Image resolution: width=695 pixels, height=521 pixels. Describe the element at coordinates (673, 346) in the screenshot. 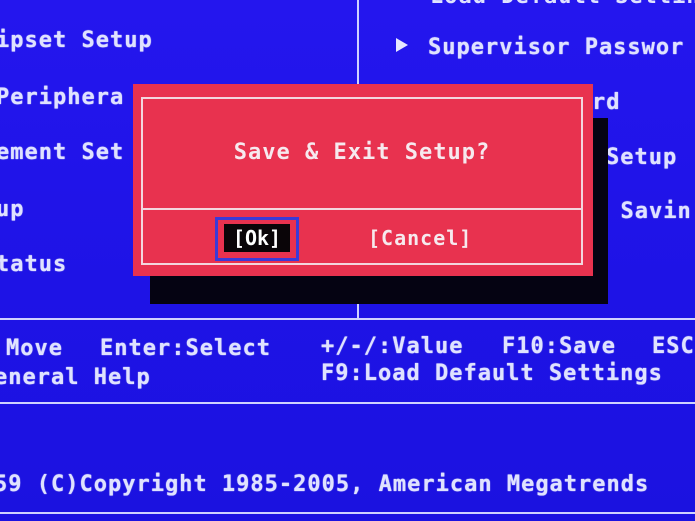

I see `help-esc: ESC` at that location.